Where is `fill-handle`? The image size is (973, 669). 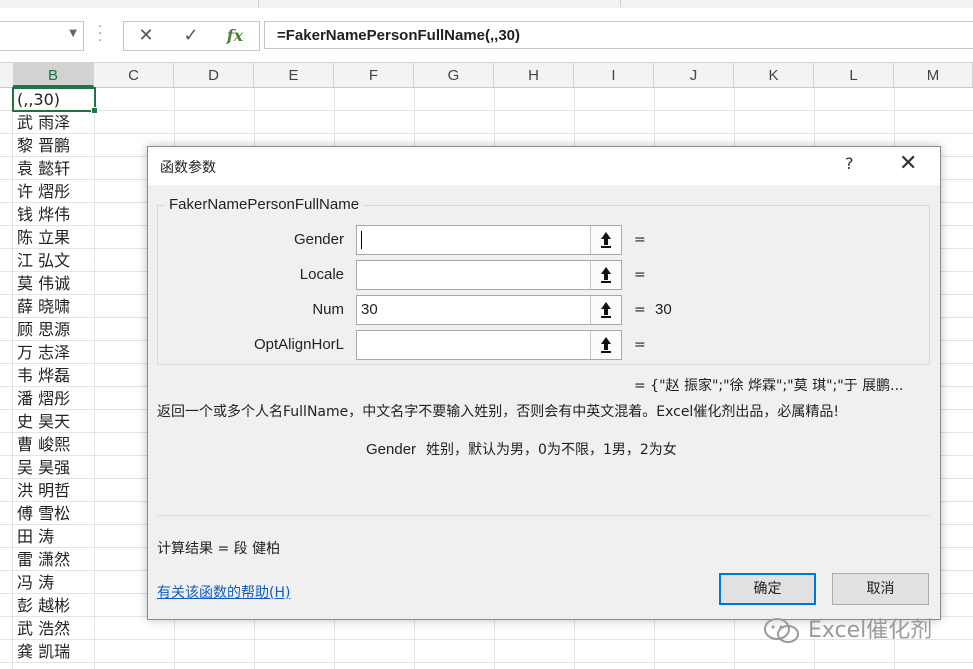
fill-handle is located at coordinates (94, 110).